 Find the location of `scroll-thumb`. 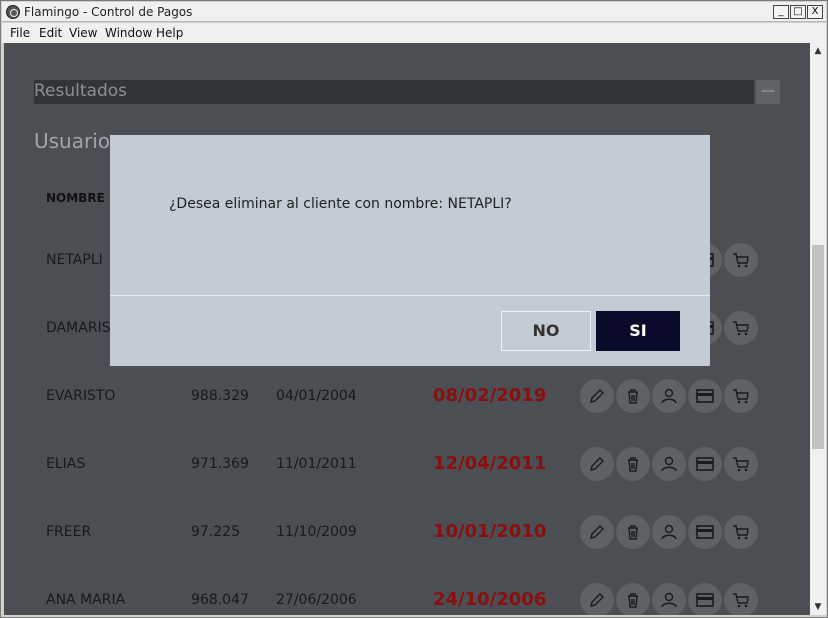

scroll-thumb is located at coordinates (818, 347).